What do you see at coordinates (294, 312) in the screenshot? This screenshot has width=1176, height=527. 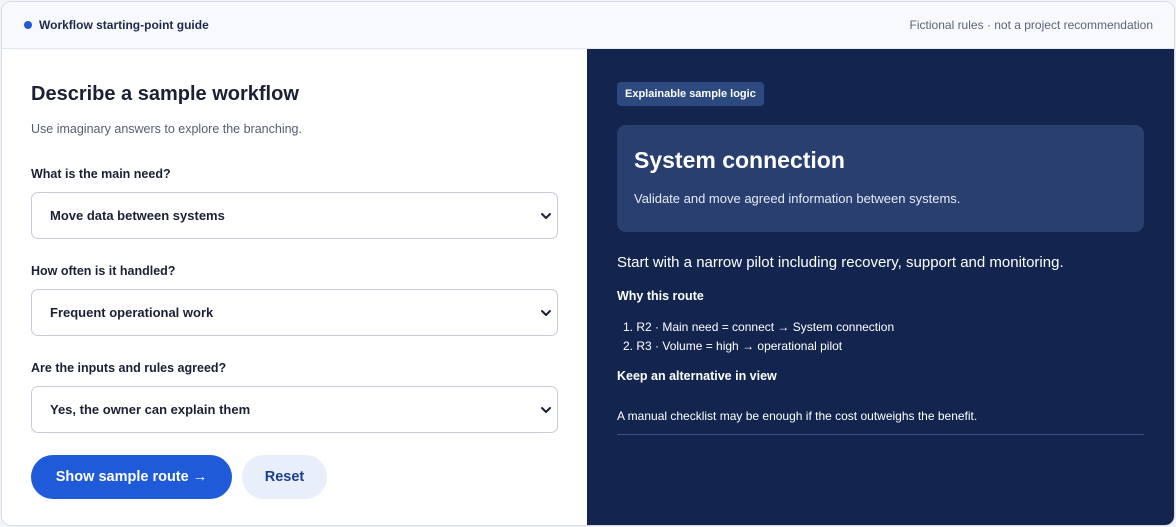 I see `frequency-select: Frequent operational work` at bounding box center [294, 312].